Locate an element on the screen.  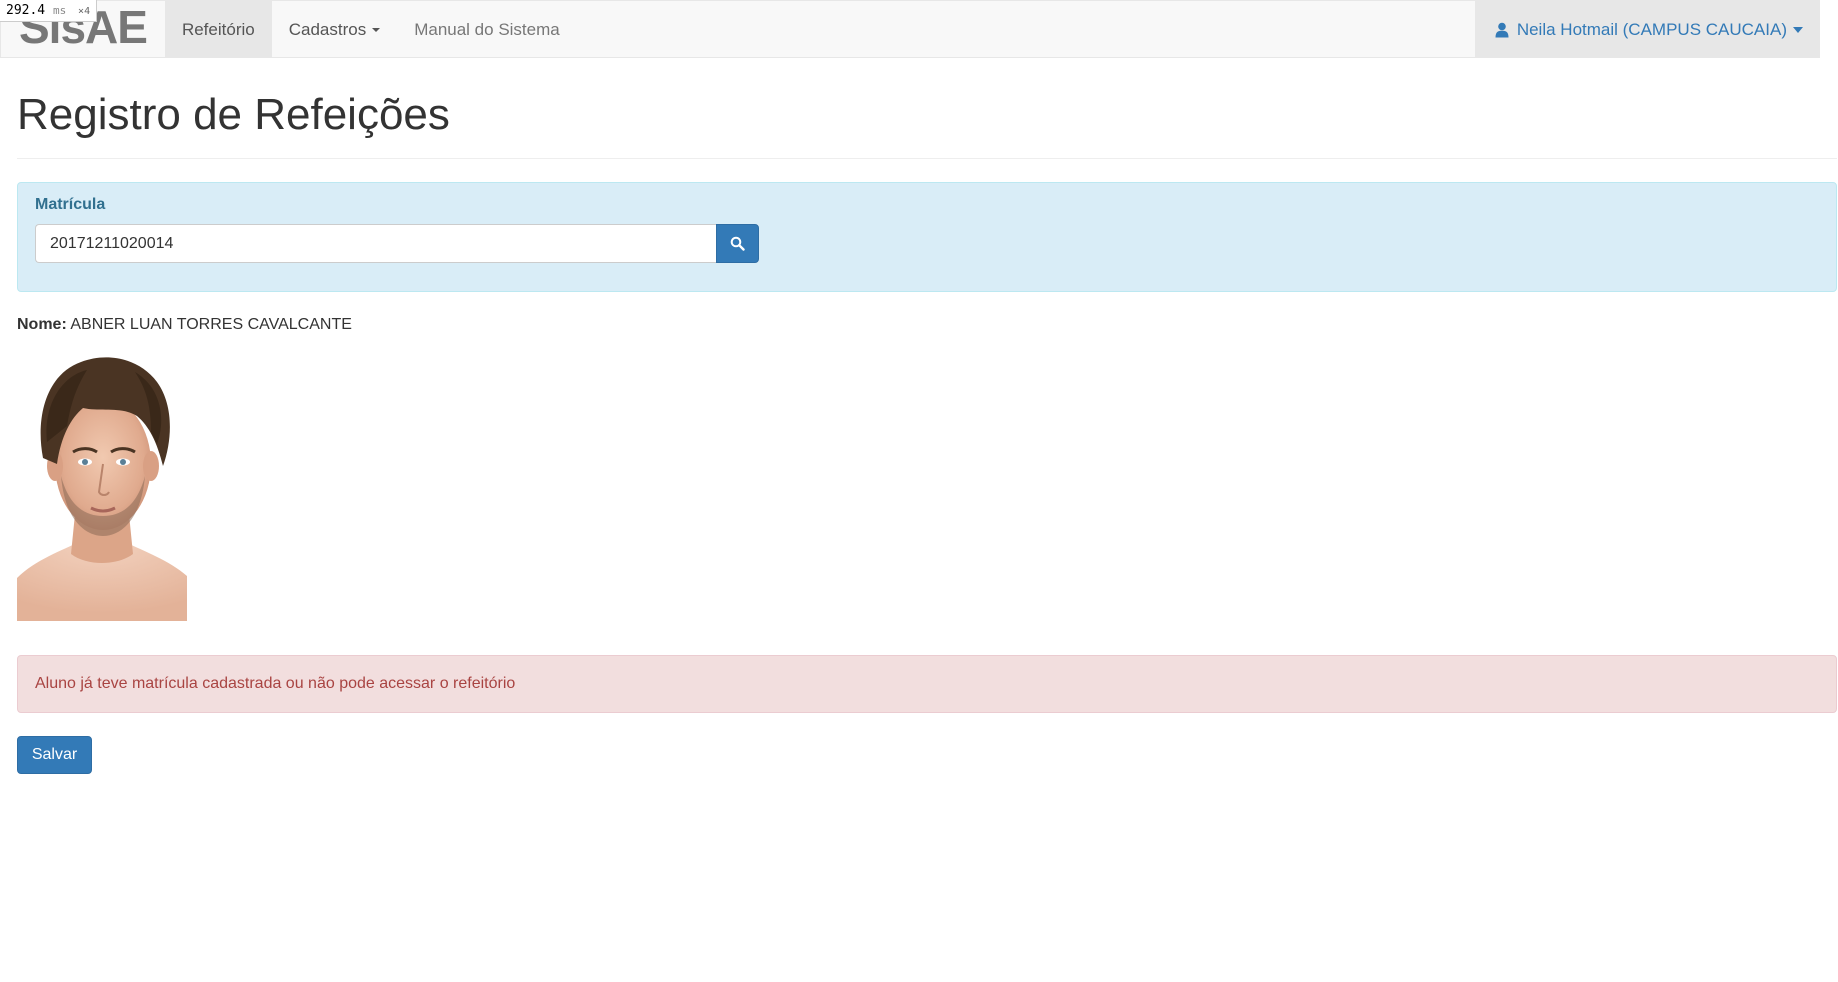
student-name: Nome: ABNER LUAN TORRES CAVALCANTE is located at coordinates (184, 325).